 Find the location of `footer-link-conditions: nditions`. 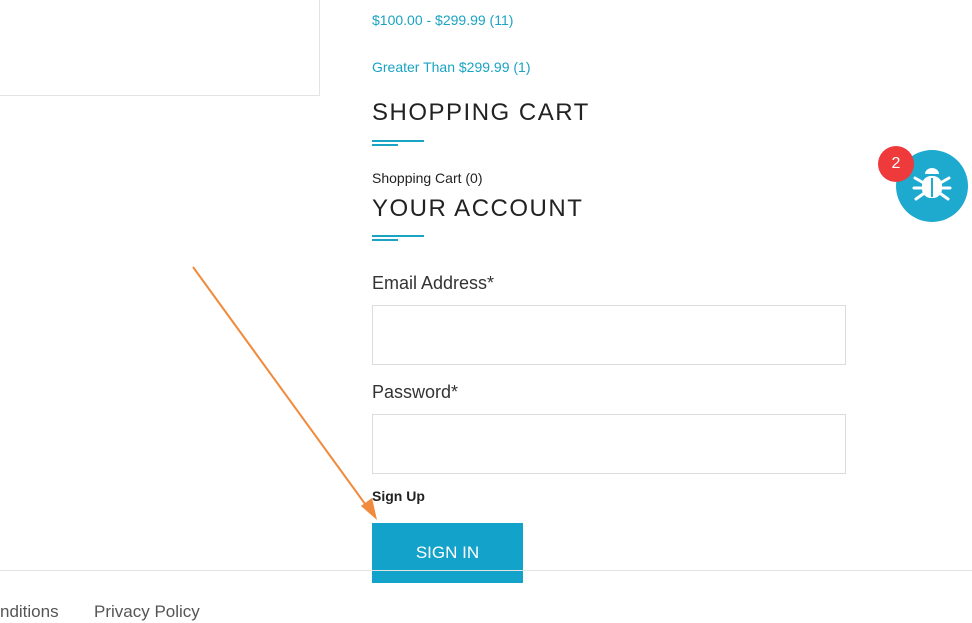

footer-link-conditions: nditions is located at coordinates (29, 612).